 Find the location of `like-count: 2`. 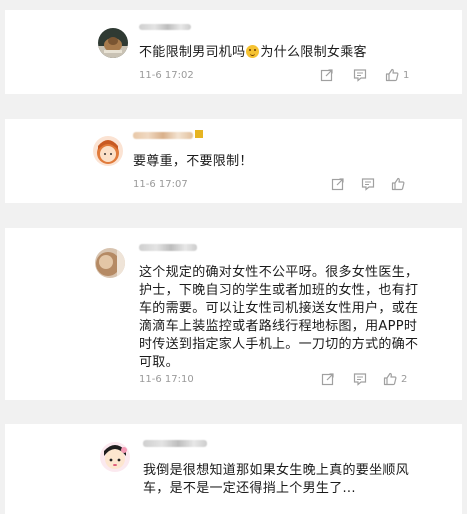

like-count: 2 is located at coordinates (404, 379).